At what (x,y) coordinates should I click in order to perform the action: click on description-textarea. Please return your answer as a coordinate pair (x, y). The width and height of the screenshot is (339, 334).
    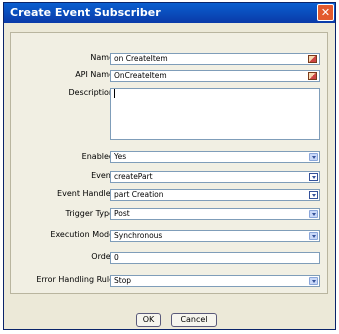
    Looking at the image, I should click on (215, 114).